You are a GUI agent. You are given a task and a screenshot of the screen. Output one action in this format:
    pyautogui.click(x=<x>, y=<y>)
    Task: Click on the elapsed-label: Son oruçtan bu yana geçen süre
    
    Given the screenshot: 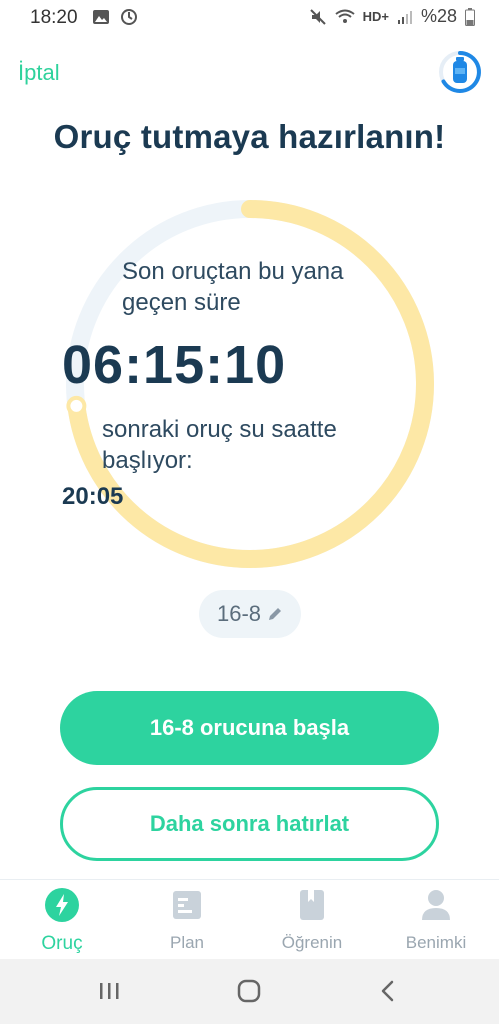 What is the action you would take?
    pyautogui.click(x=233, y=287)
    